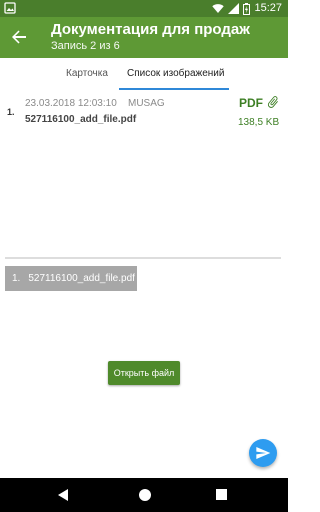  What do you see at coordinates (272, 102) in the screenshot?
I see `paperclip-icon` at bounding box center [272, 102].